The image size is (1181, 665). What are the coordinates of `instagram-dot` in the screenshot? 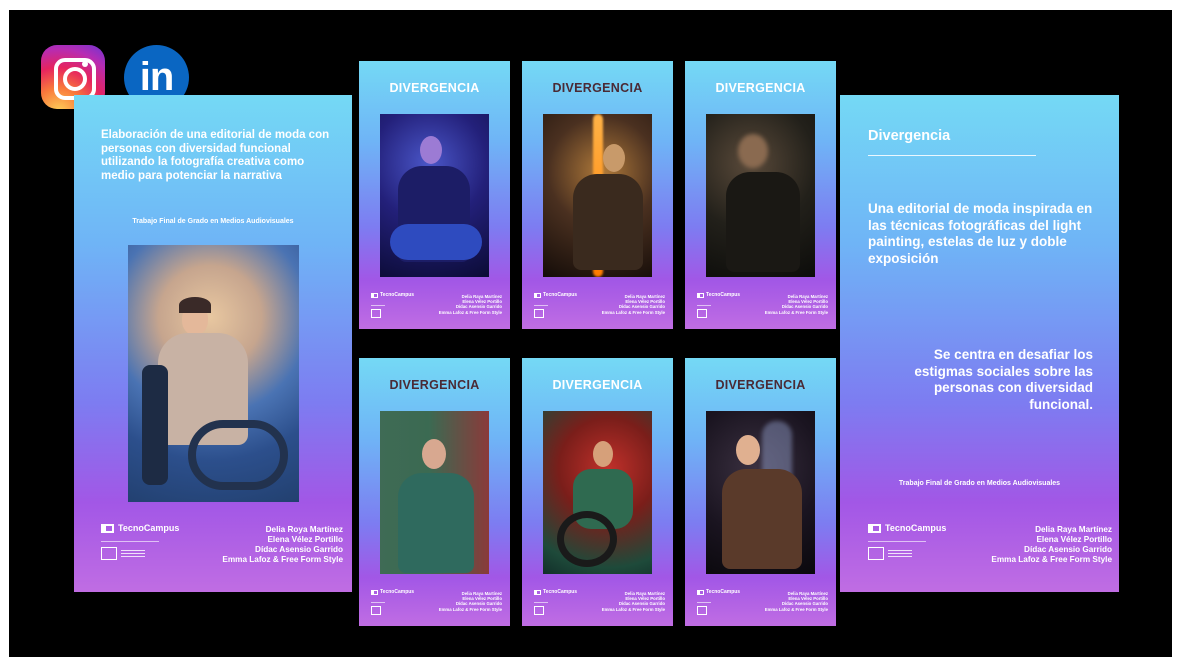 It's located at (85, 64).